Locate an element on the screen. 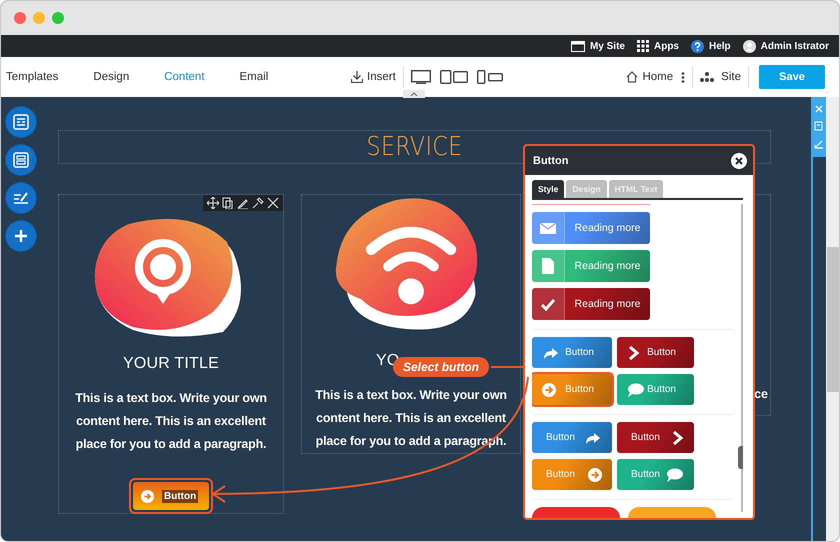  editor-tab: Design is located at coordinates (111, 77).